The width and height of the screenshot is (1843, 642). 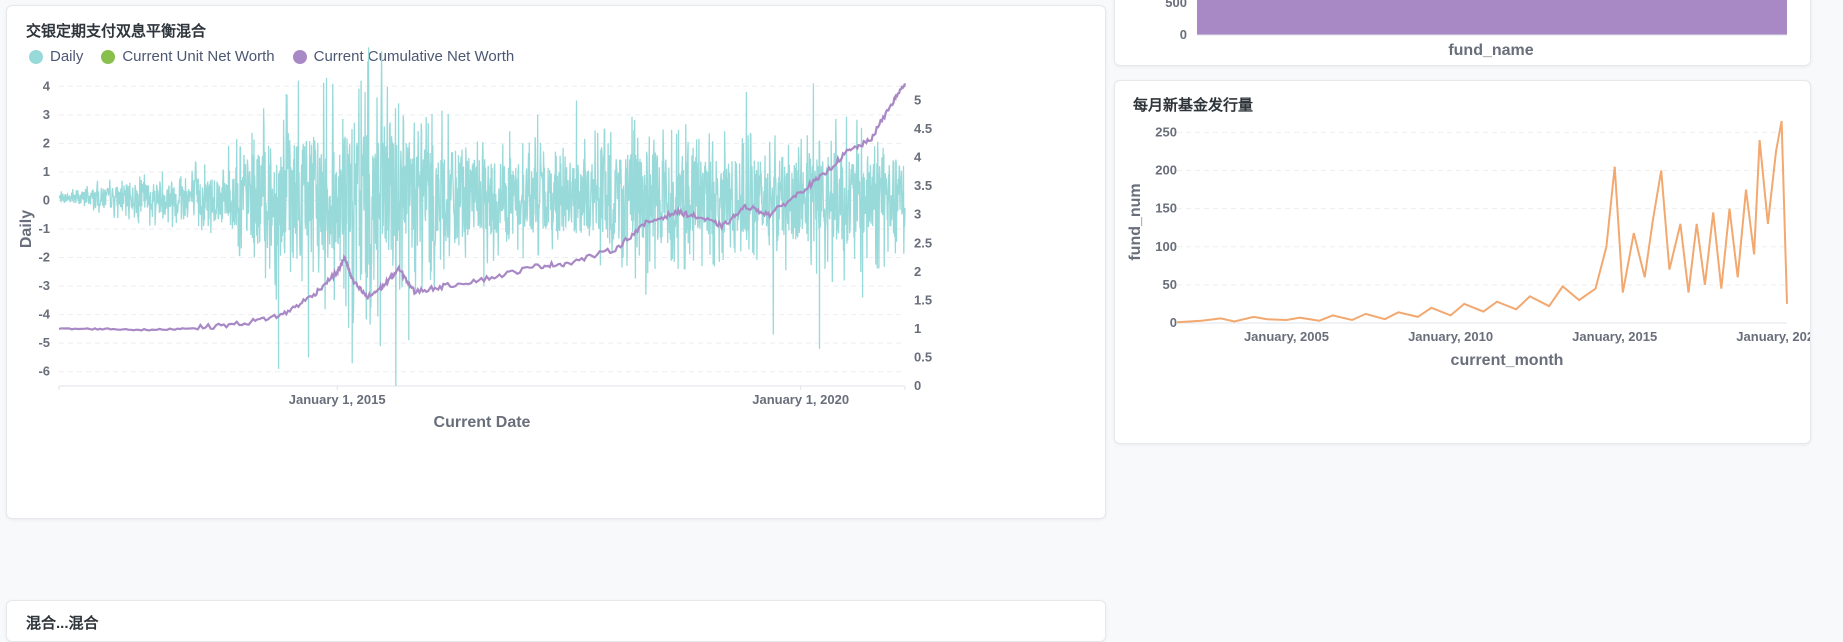 I want to click on bar, so click(x=1492, y=17).